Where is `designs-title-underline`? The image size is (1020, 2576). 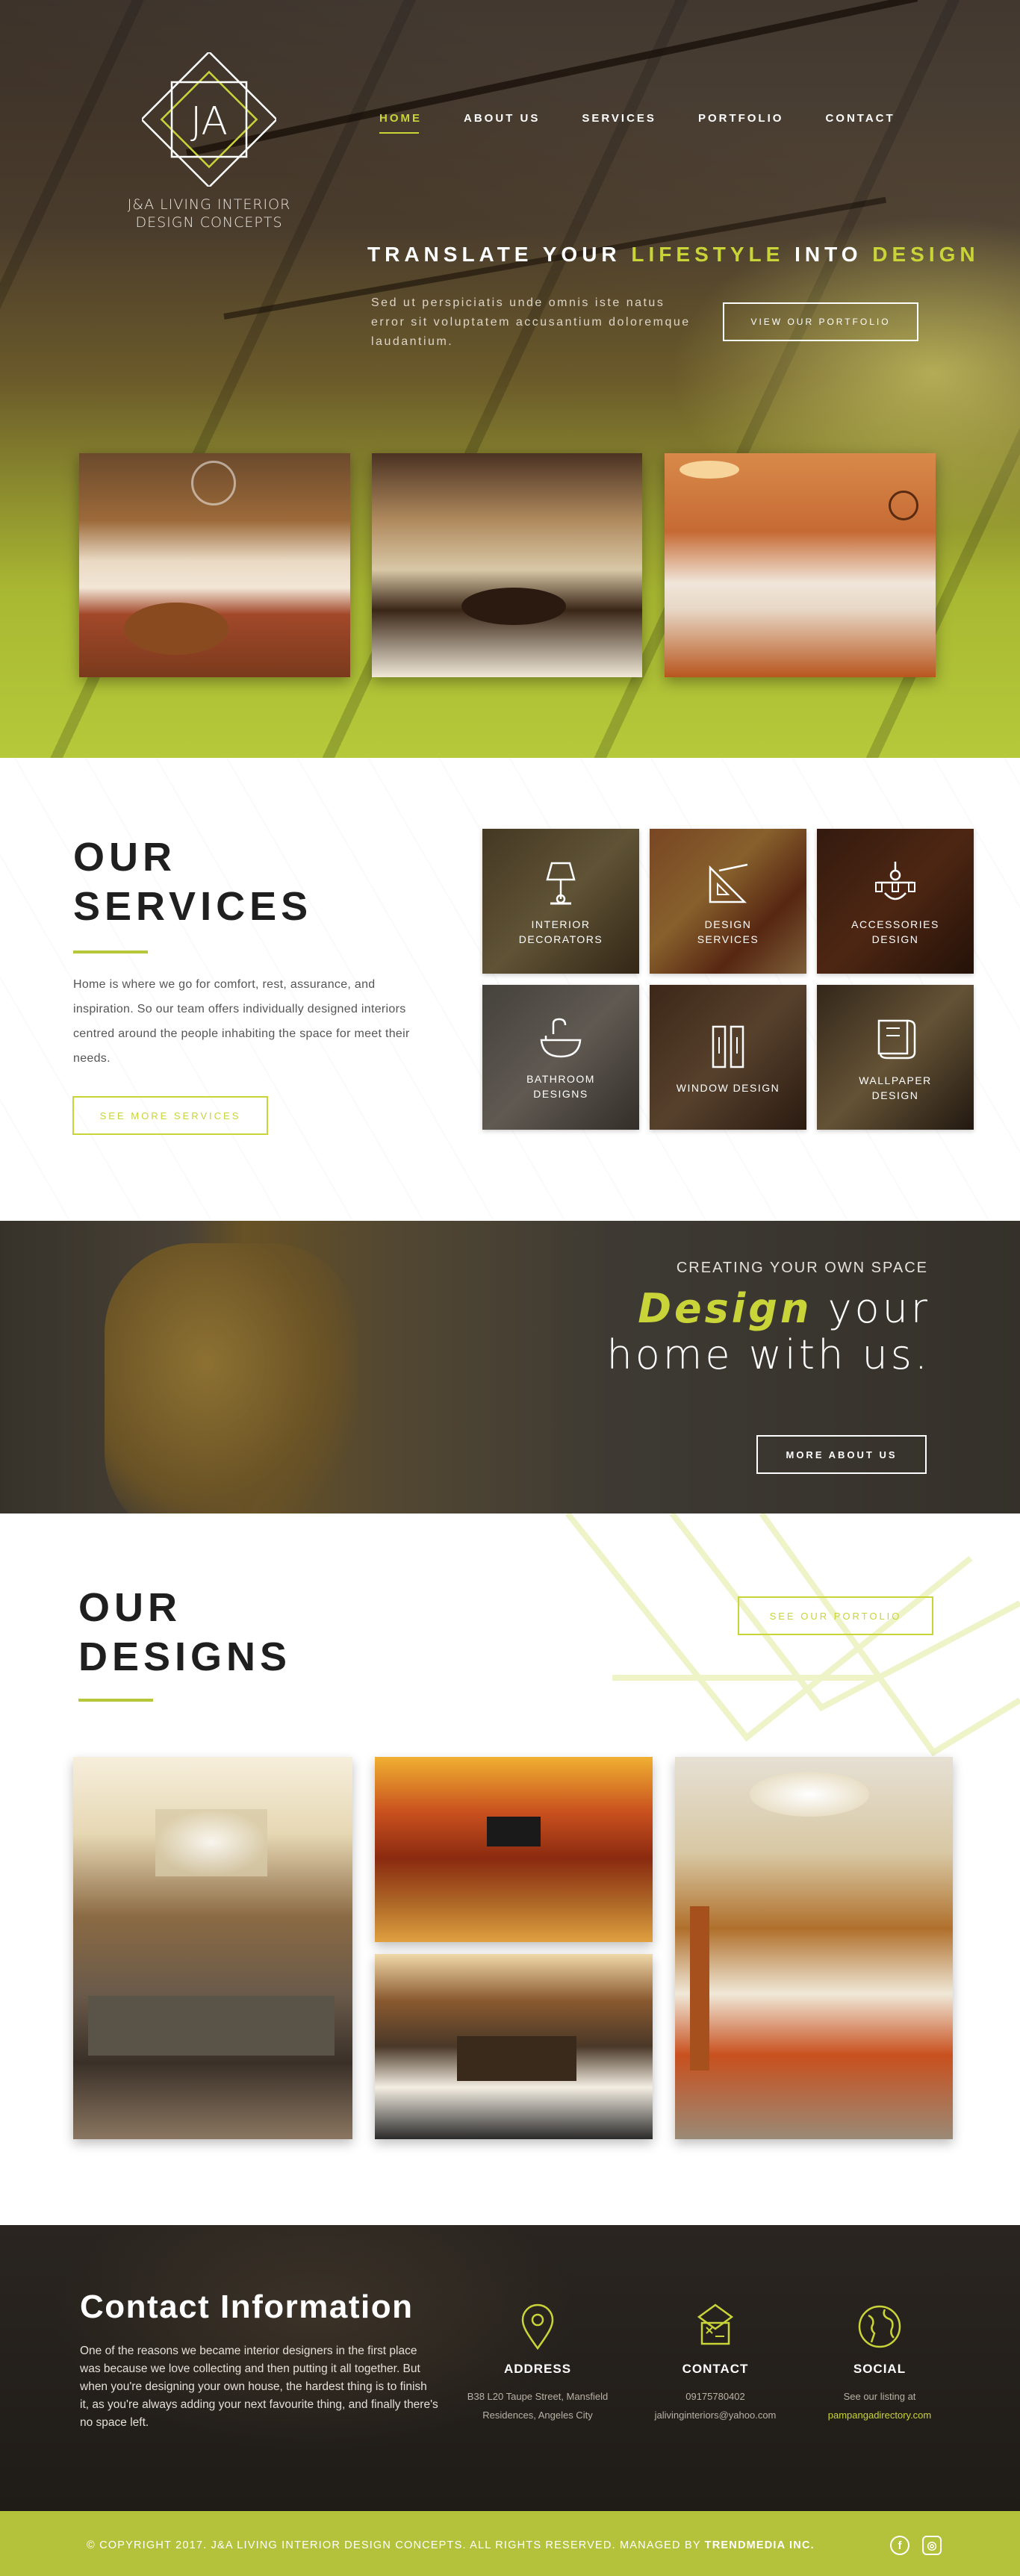
designs-title-underline is located at coordinates (115, 1700).